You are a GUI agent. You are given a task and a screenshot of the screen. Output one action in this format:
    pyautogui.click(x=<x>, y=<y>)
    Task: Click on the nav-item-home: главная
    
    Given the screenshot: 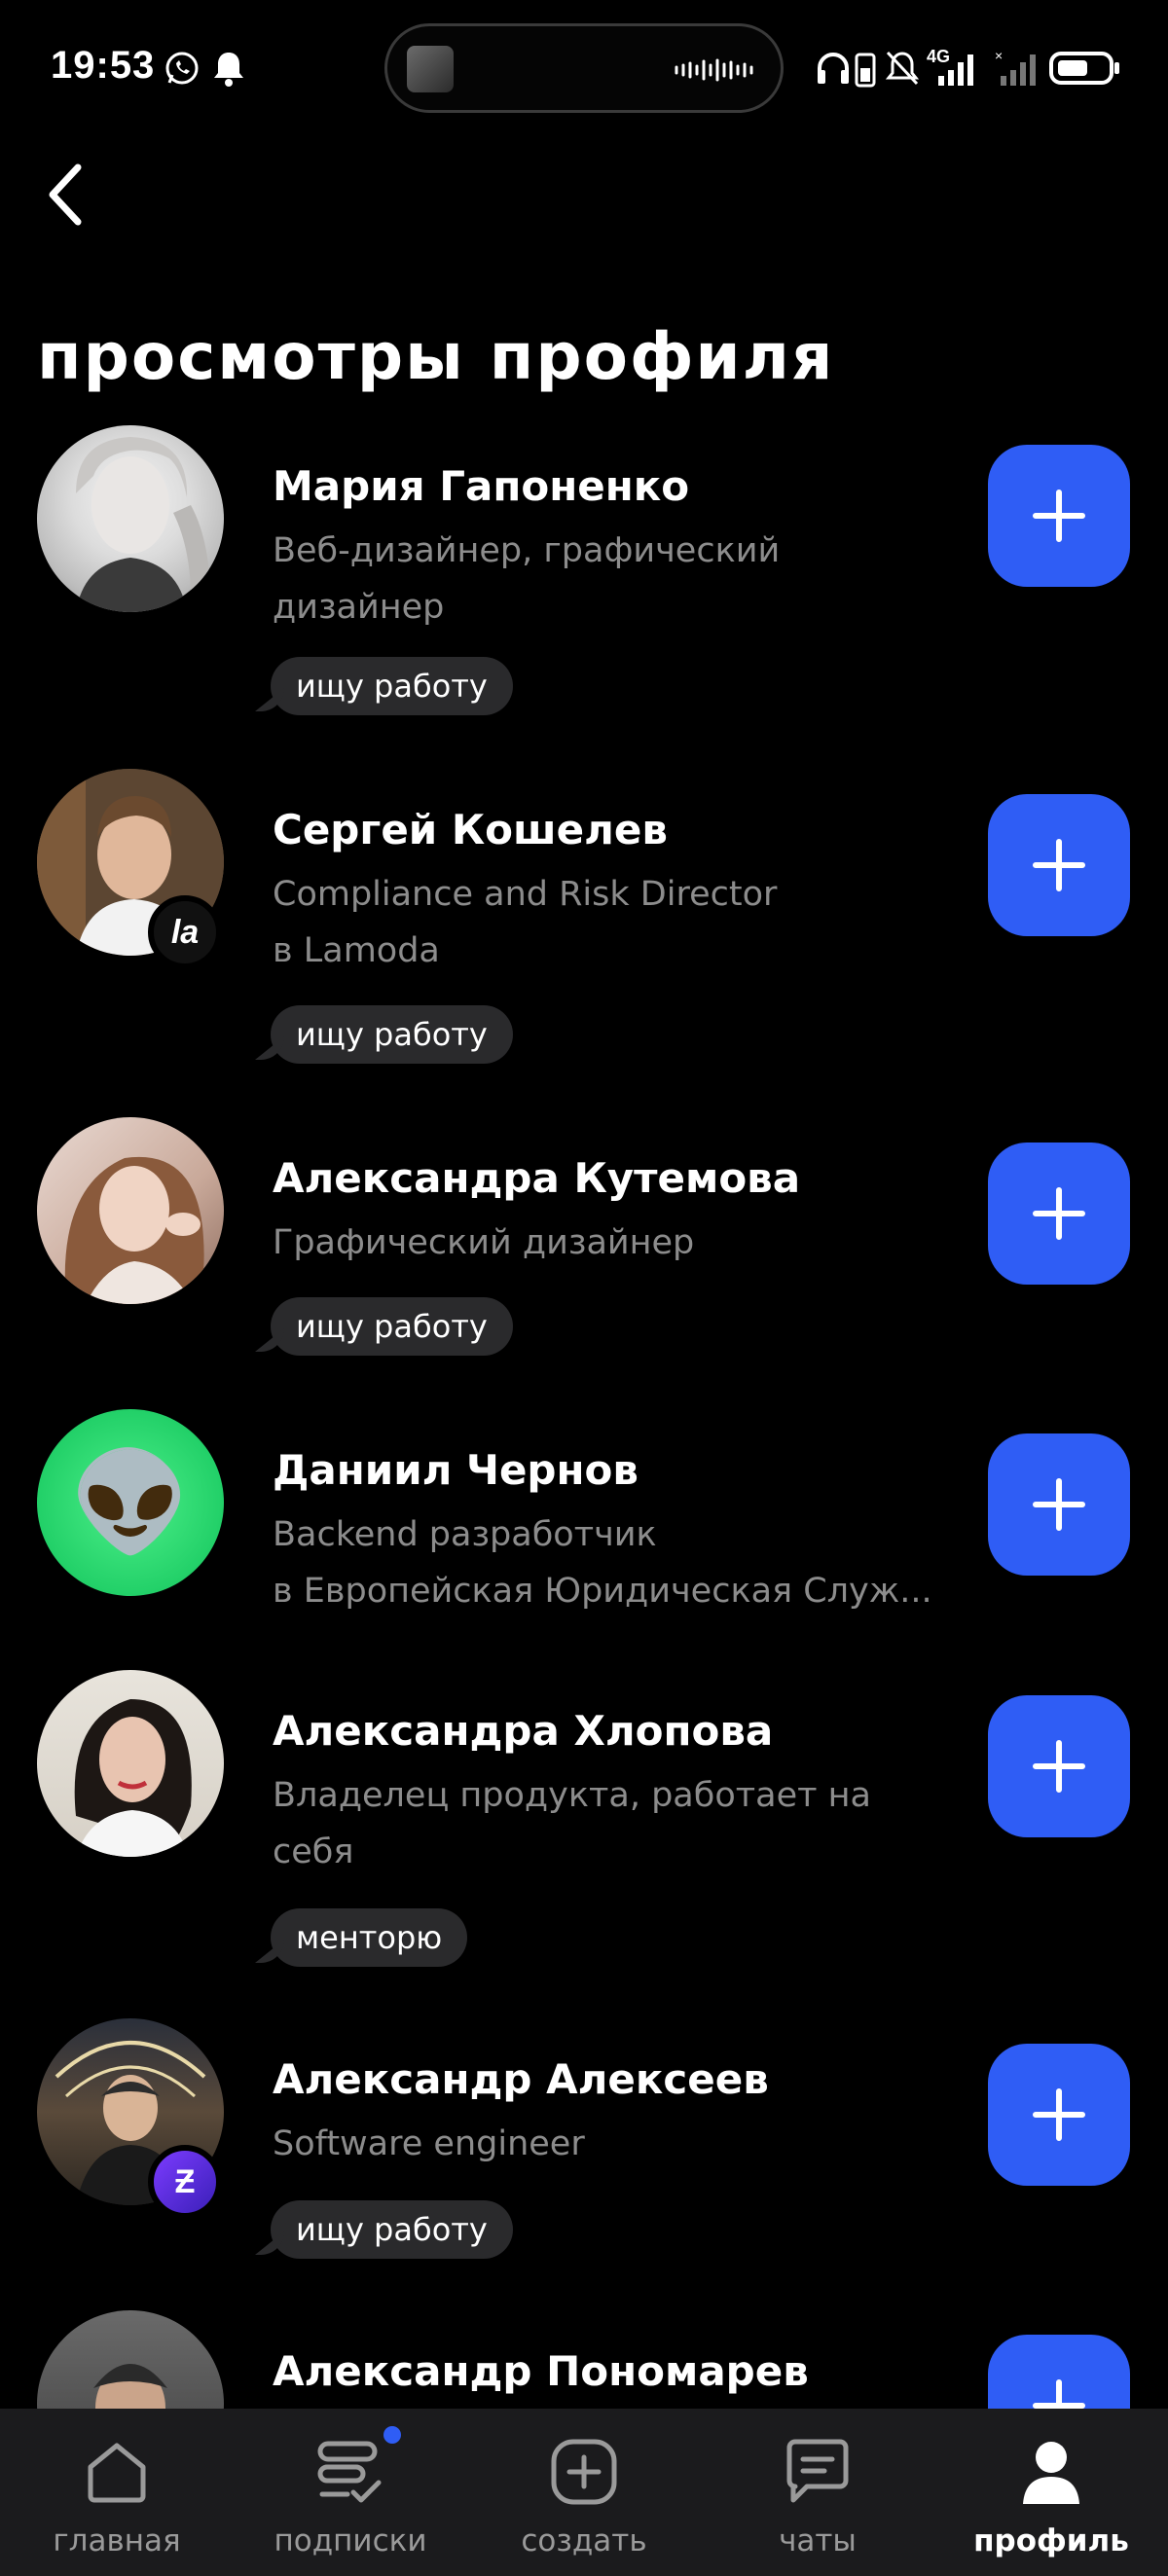 What is the action you would take?
    pyautogui.click(x=117, y=2492)
    